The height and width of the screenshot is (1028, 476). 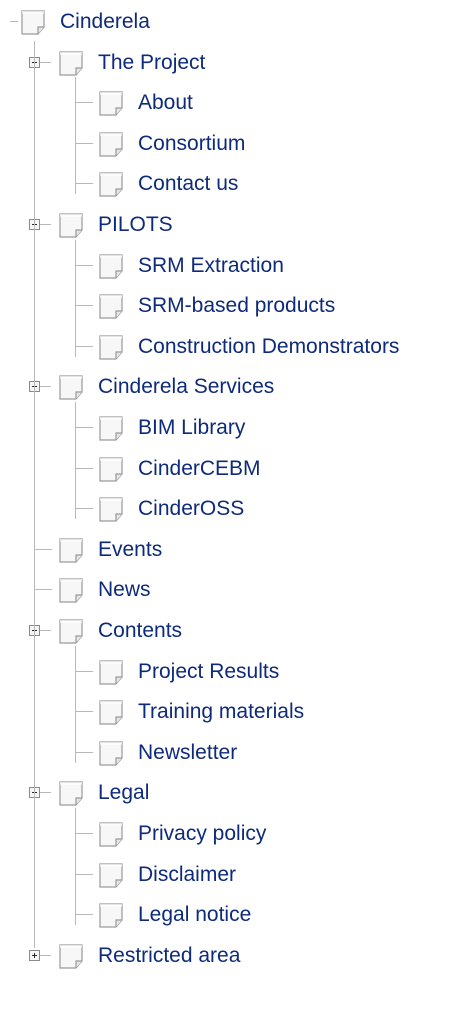 I want to click on tree-subitem-label: CinderOSS, so click(x=191, y=509).